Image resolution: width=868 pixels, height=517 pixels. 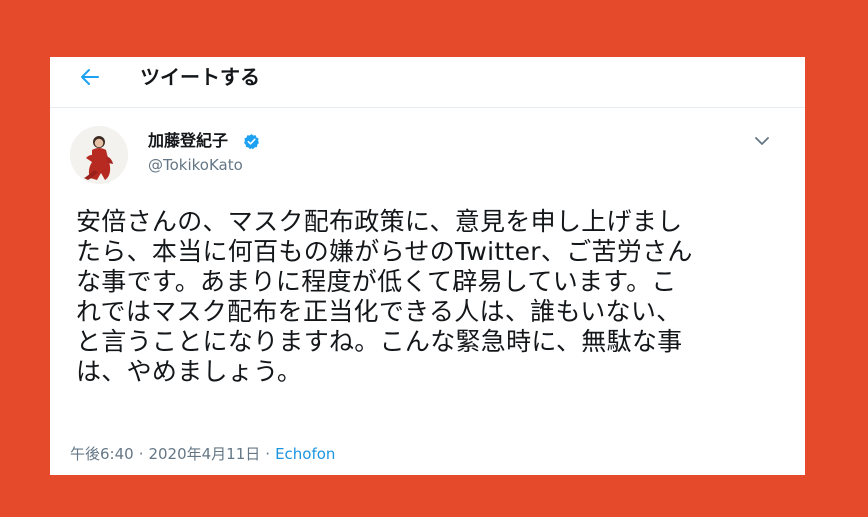 I want to click on avatar, so click(x=99, y=155).